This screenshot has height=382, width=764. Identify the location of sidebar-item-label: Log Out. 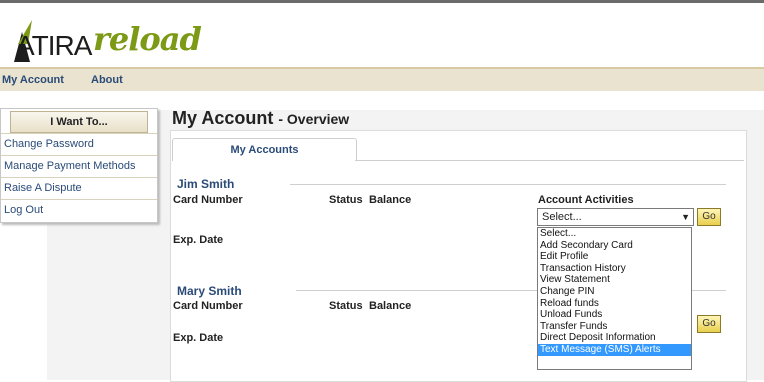
(24, 210).